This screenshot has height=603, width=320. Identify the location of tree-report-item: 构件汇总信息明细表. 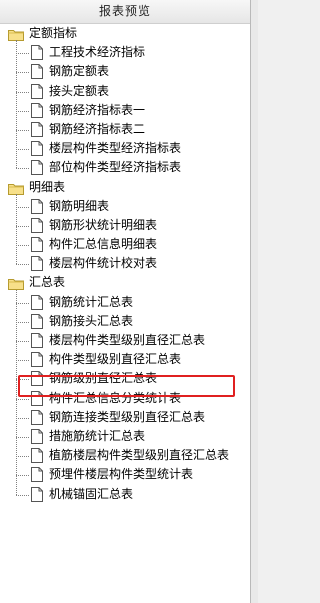
(125, 244).